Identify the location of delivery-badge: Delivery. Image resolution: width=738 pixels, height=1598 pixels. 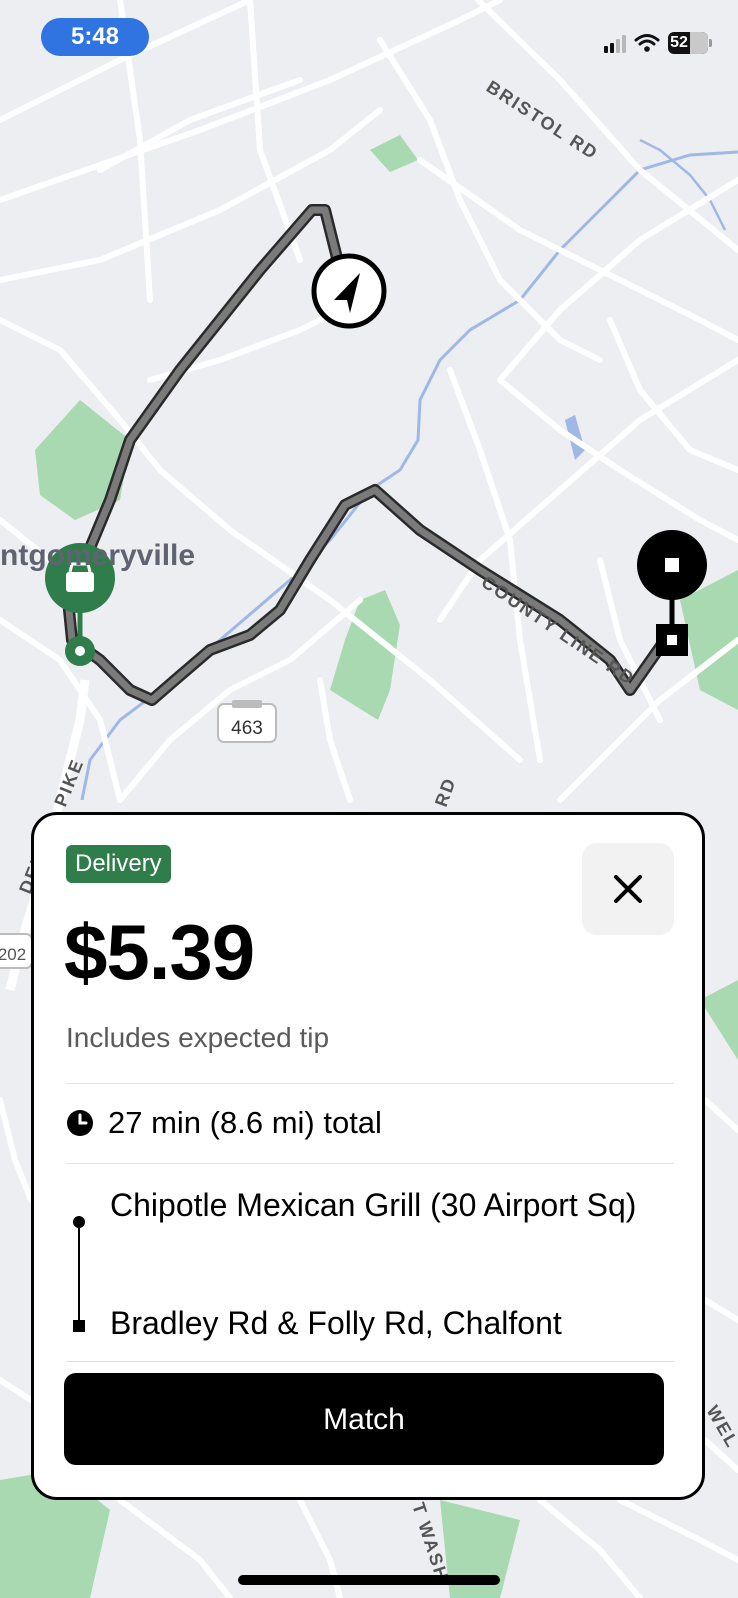
(118, 864).